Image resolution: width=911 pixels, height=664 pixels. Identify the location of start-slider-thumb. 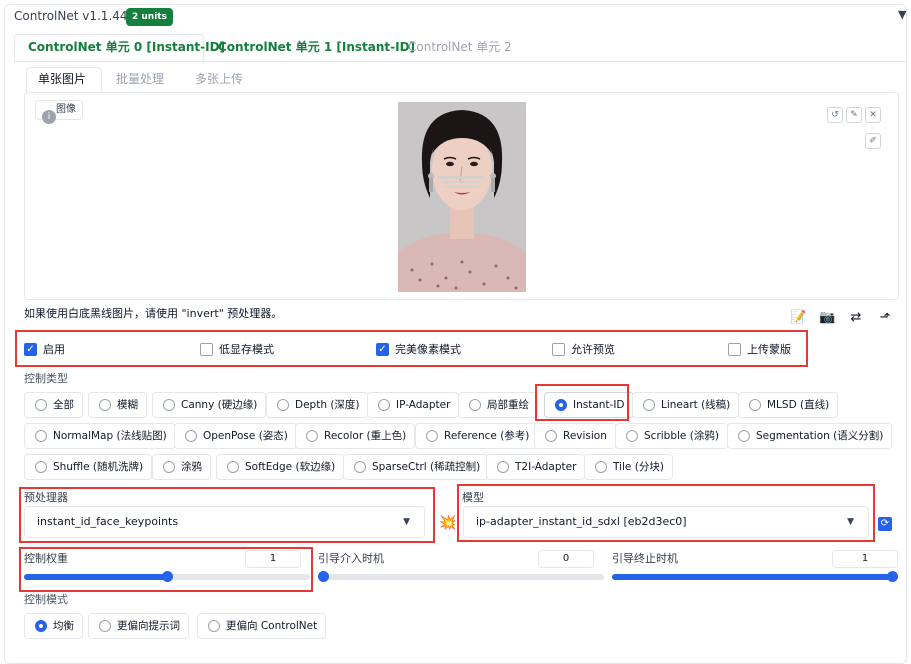
(323, 576).